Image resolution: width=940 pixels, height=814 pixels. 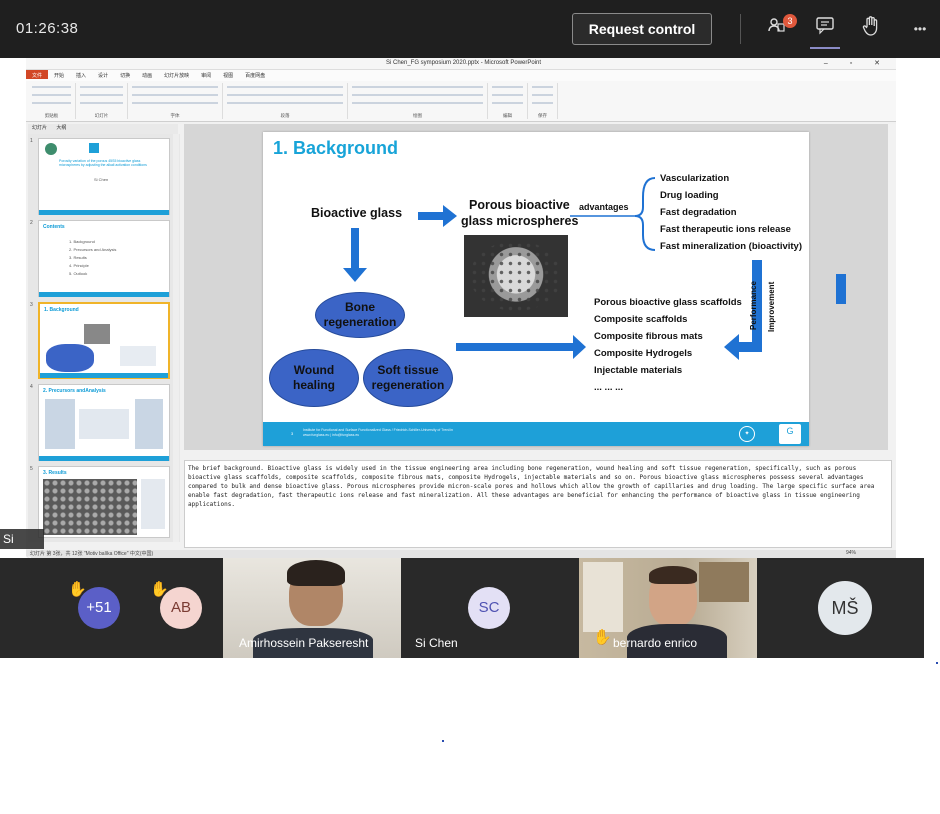 I want to click on ribbon-group-slides: 幻灯片, so click(x=102, y=101).